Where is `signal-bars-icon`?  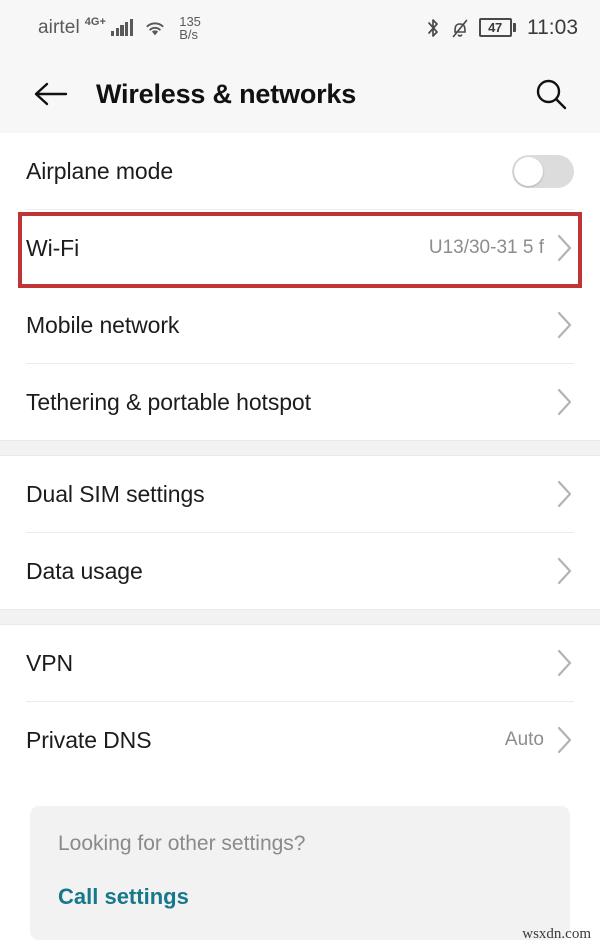
signal-bars-icon is located at coordinates (122, 27).